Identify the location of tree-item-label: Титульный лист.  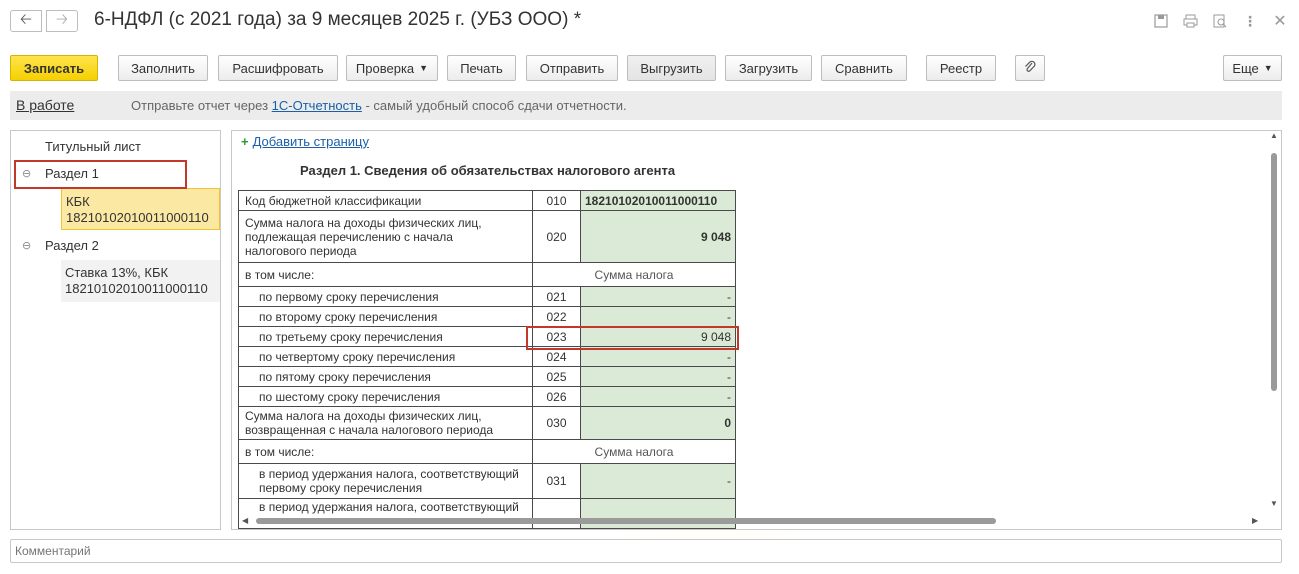
(93, 146).